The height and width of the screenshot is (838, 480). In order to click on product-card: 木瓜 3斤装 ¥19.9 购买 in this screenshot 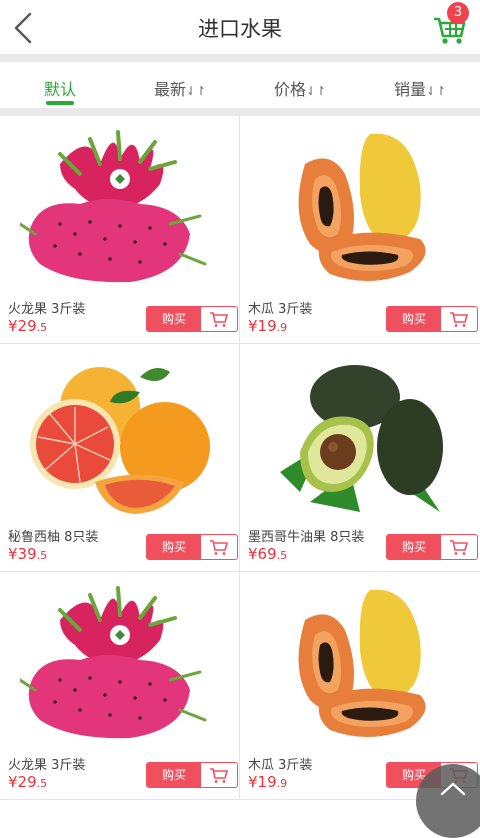, I will do `click(360, 230)`.